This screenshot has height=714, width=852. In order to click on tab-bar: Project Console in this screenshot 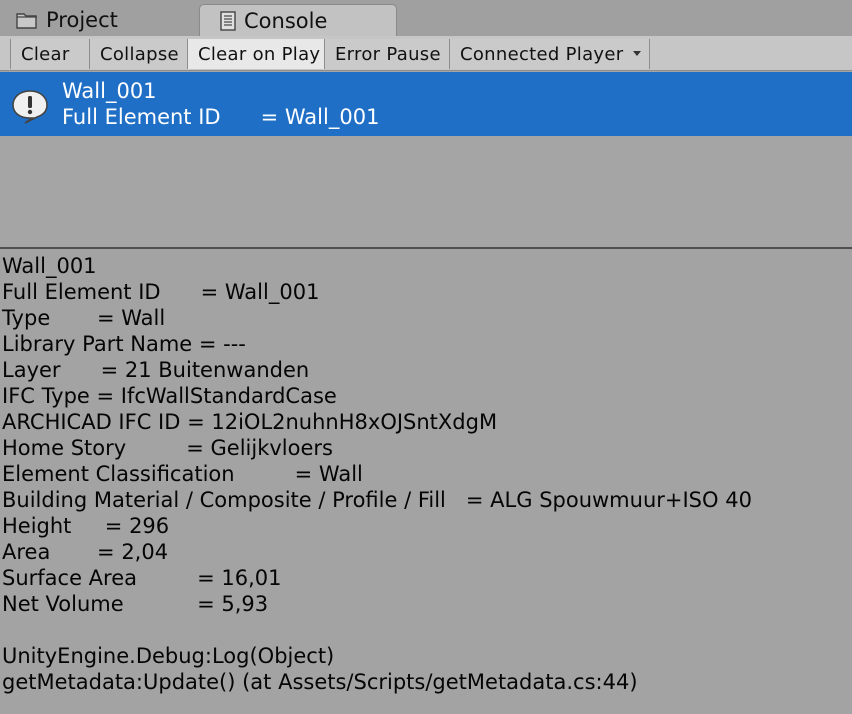, I will do `click(426, 18)`.